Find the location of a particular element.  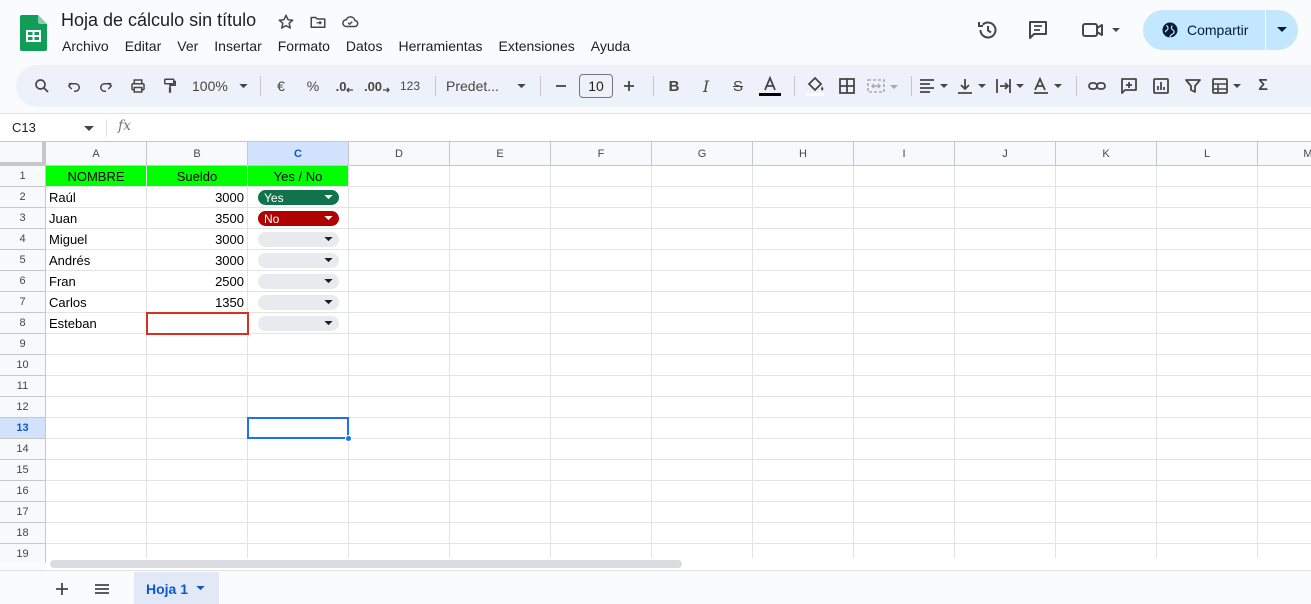

cell-d18 is located at coordinates (399, 533).